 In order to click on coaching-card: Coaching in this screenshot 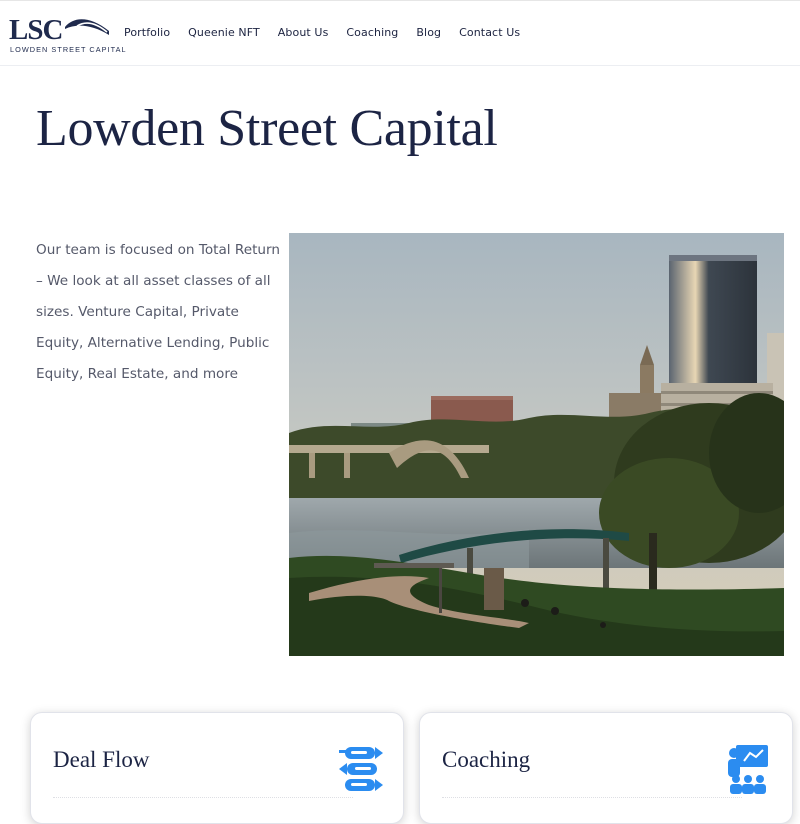, I will do `click(606, 768)`.